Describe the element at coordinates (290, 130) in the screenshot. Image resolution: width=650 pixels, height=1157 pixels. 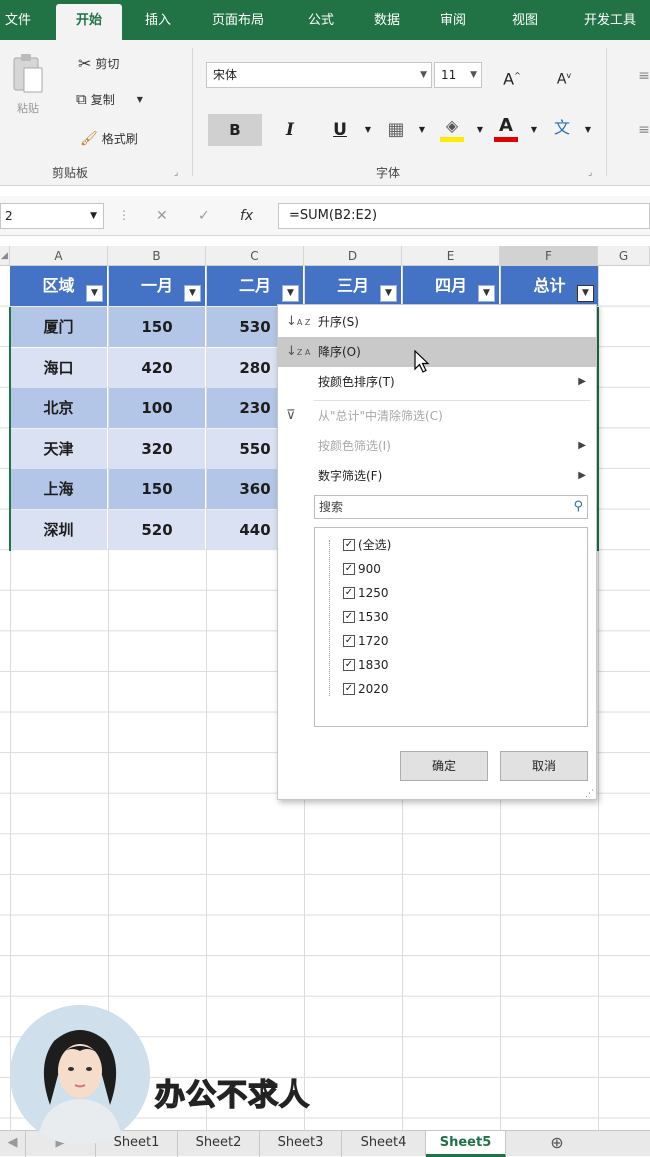
I see `italic-button: I` at that location.